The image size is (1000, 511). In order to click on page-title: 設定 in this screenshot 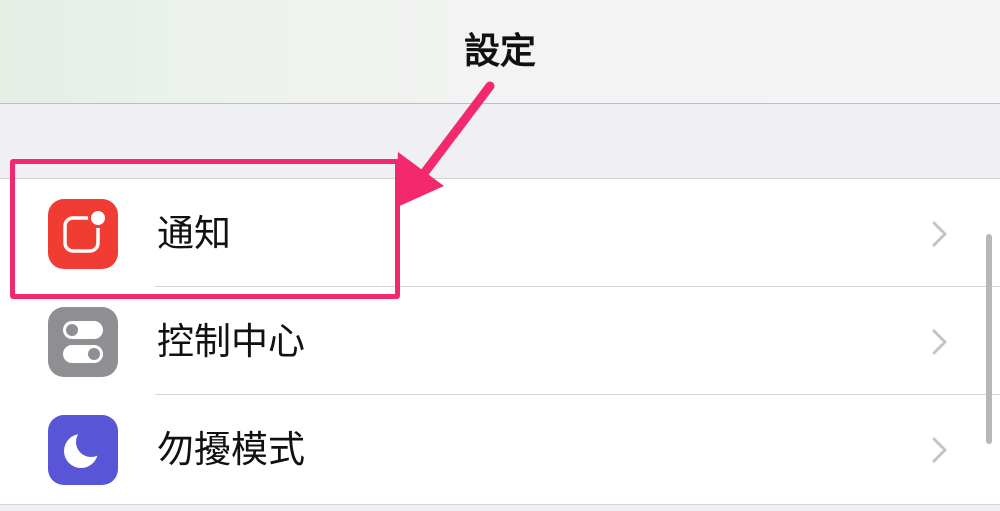, I will do `click(499, 51)`.